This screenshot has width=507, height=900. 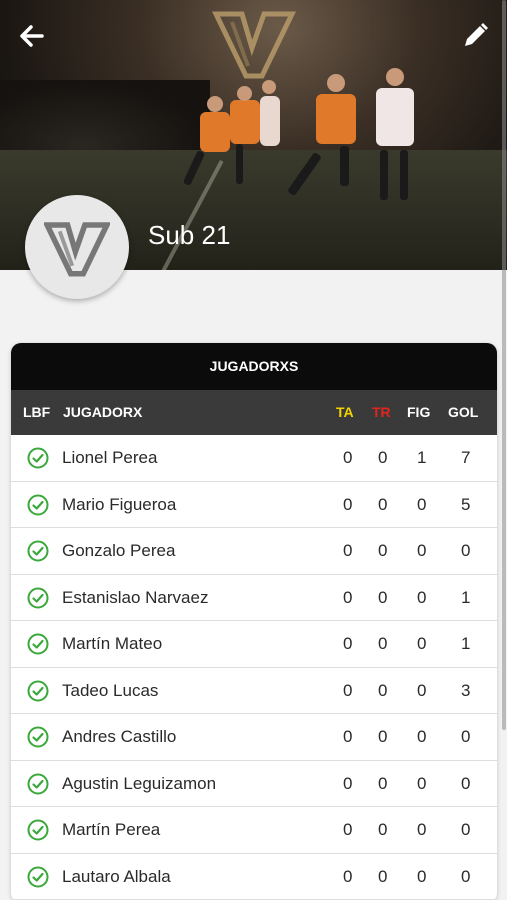 What do you see at coordinates (466, 690) in the screenshot?
I see `goals-value: 3` at bounding box center [466, 690].